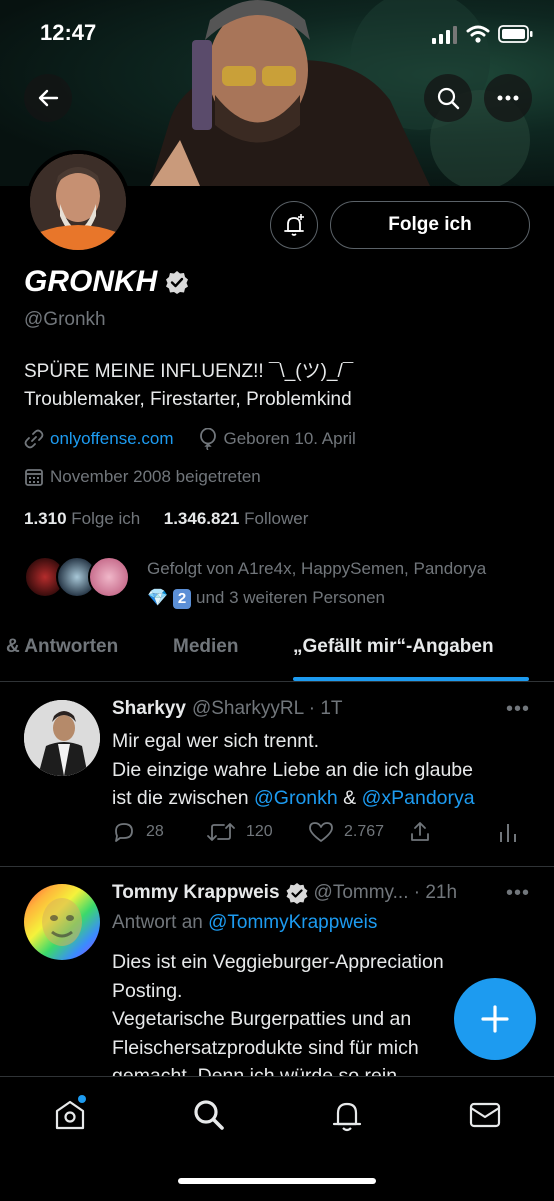 Image resolution: width=554 pixels, height=1201 pixels. What do you see at coordinates (364, 831) in the screenshot?
I see `like-count: 2.767` at bounding box center [364, 831].